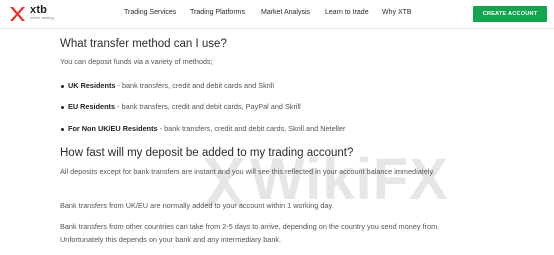 This screenshot has height=255, width=554. I want to click on nav-trading-platforms: Trading Platforms, so click(217, 12).